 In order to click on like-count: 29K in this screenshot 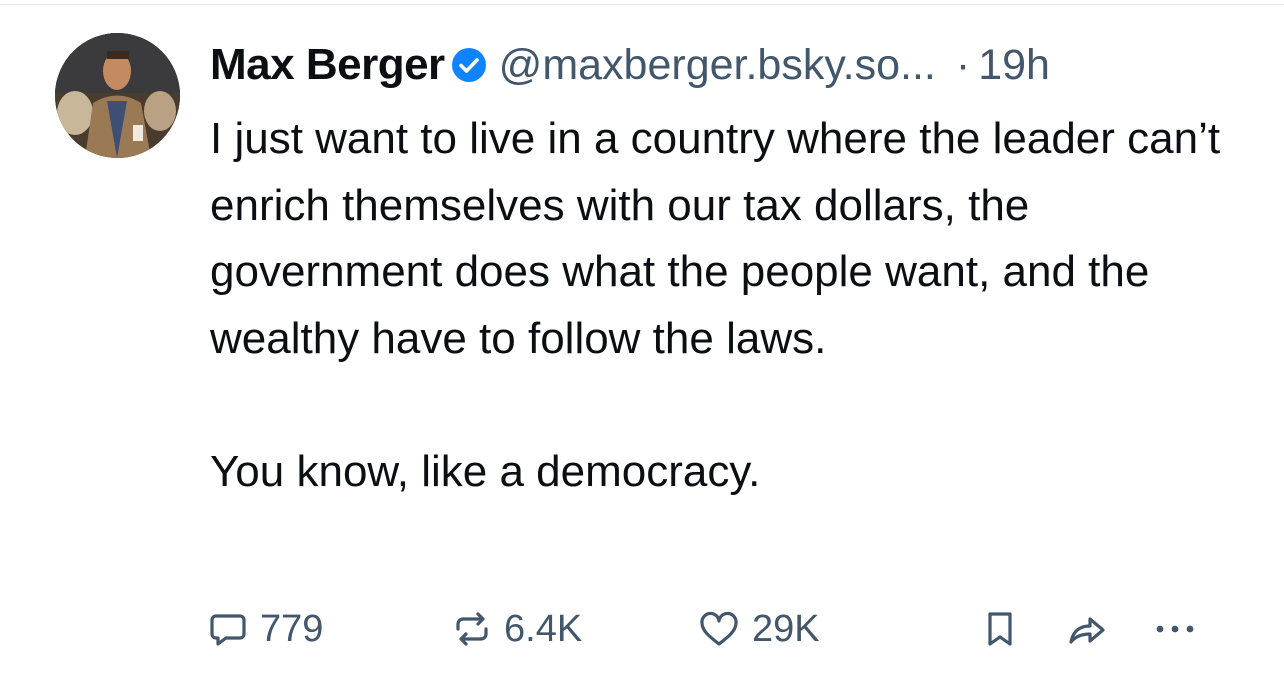, I will do `click(786, 628)`.